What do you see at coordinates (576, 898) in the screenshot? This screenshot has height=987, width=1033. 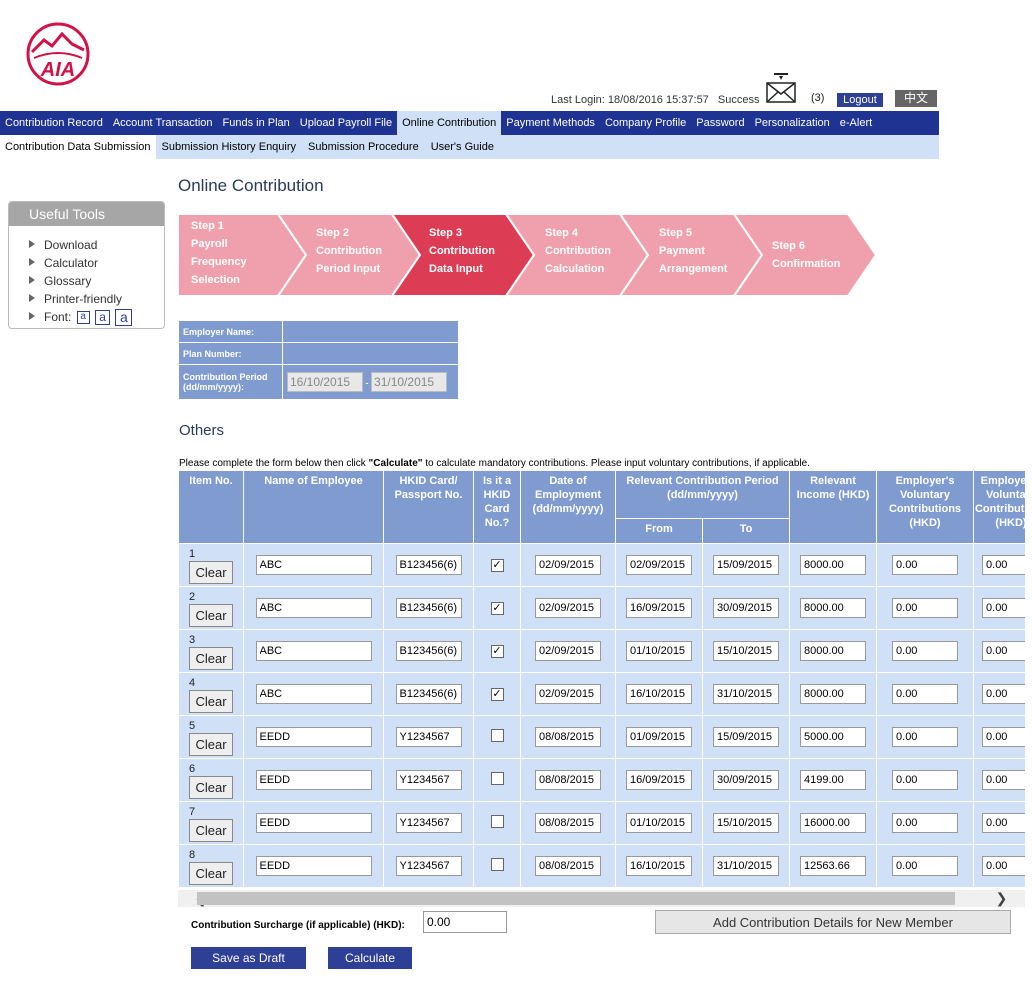 I see `scrollbar-thumb` at bounding box center [576, 898].